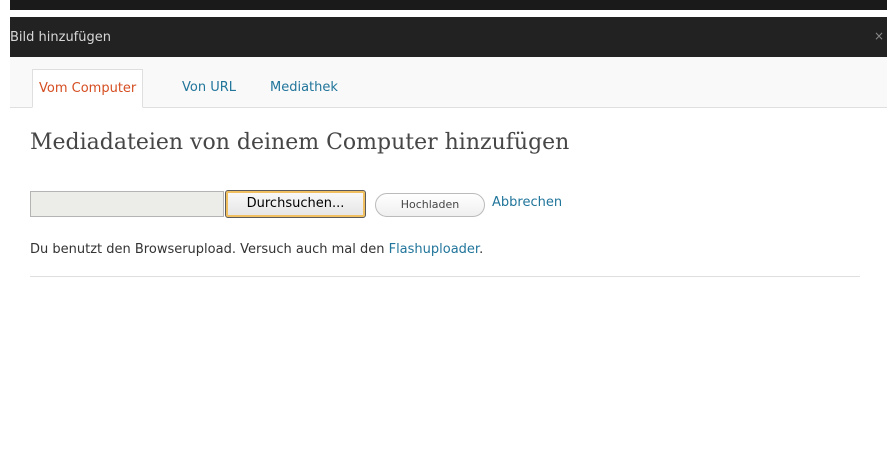  I want to click on uploader-info-suffix: ., so click(481, 249).